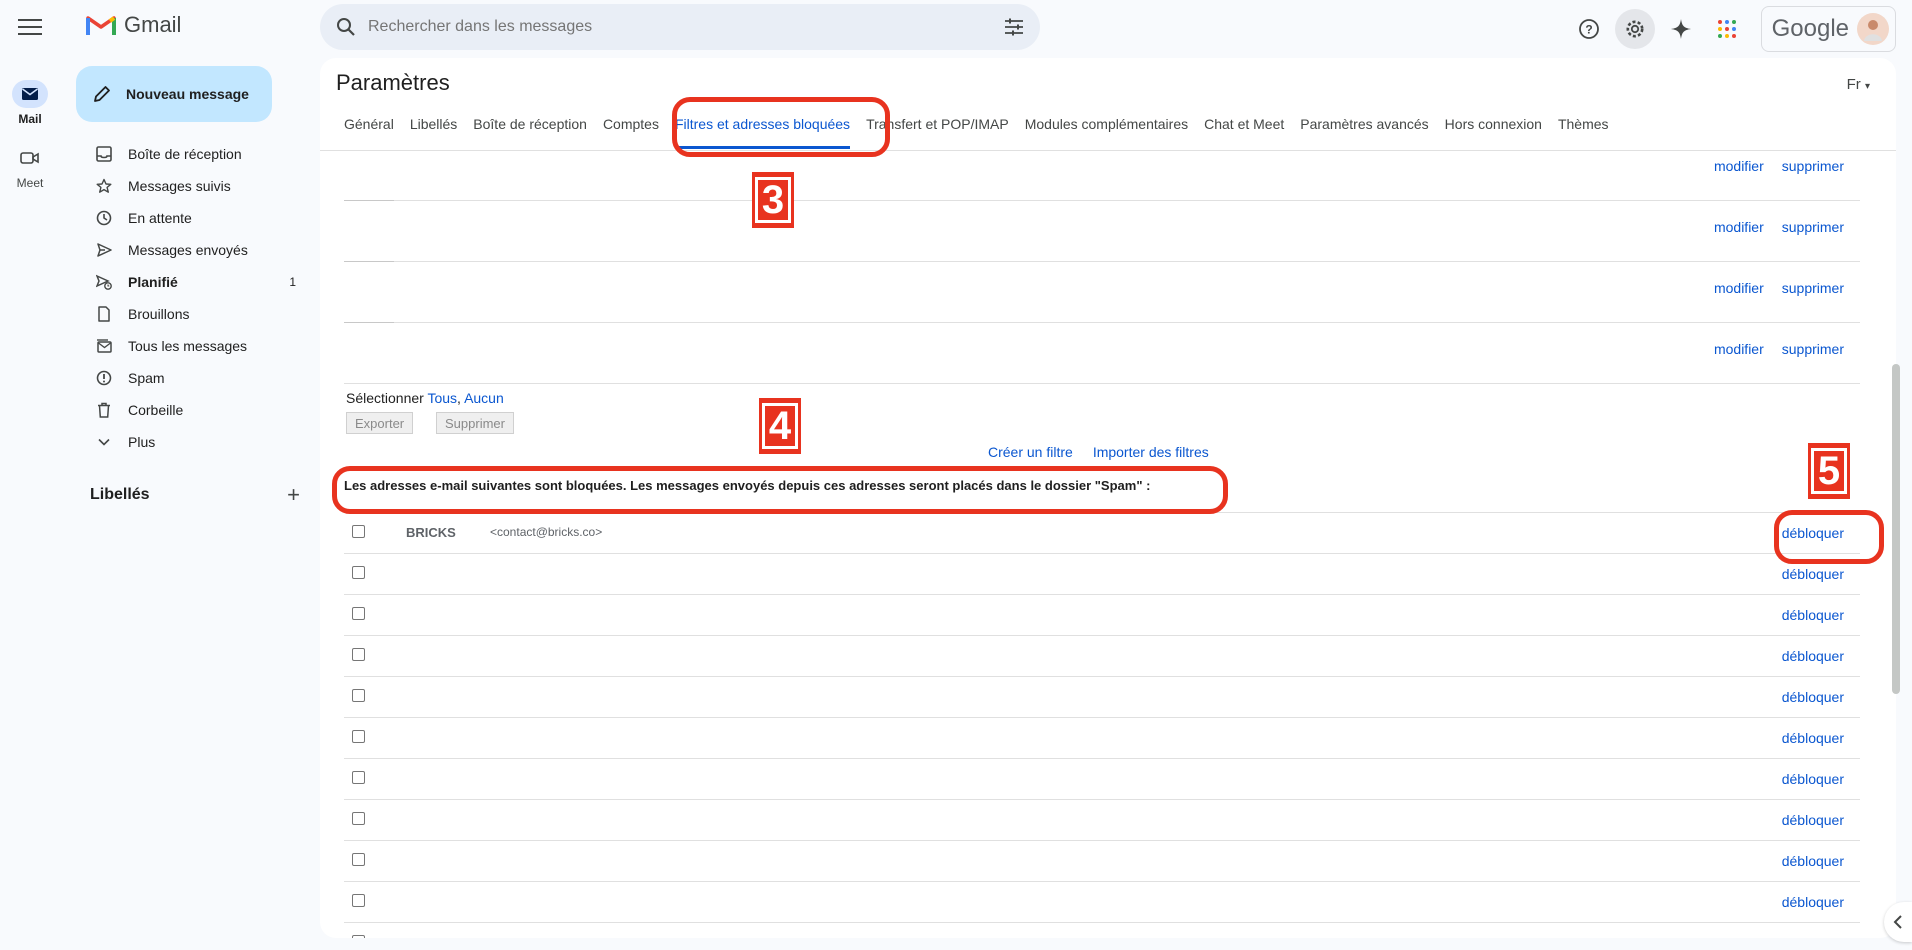  What do you see at coordinates (30, 94) in the screenshot?
I see `mail-icon` at bounding box center [30, 94].